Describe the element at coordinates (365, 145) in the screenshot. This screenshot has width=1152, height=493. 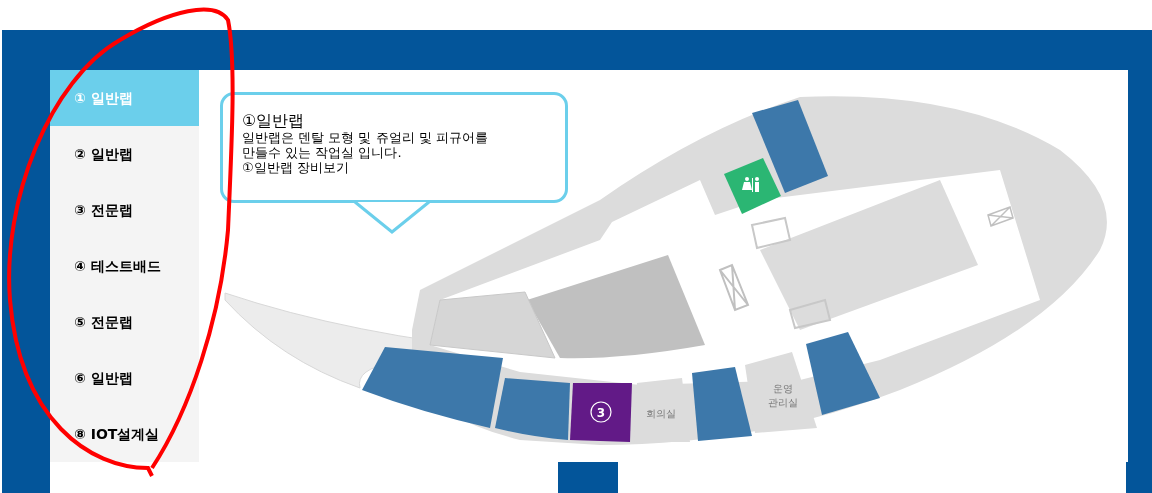
I see `bubble-description: 일반랩은 덴탈 모형 및 쥬얼리 및 피규어를 만들수 있는 작업실 입니다.` at that location.